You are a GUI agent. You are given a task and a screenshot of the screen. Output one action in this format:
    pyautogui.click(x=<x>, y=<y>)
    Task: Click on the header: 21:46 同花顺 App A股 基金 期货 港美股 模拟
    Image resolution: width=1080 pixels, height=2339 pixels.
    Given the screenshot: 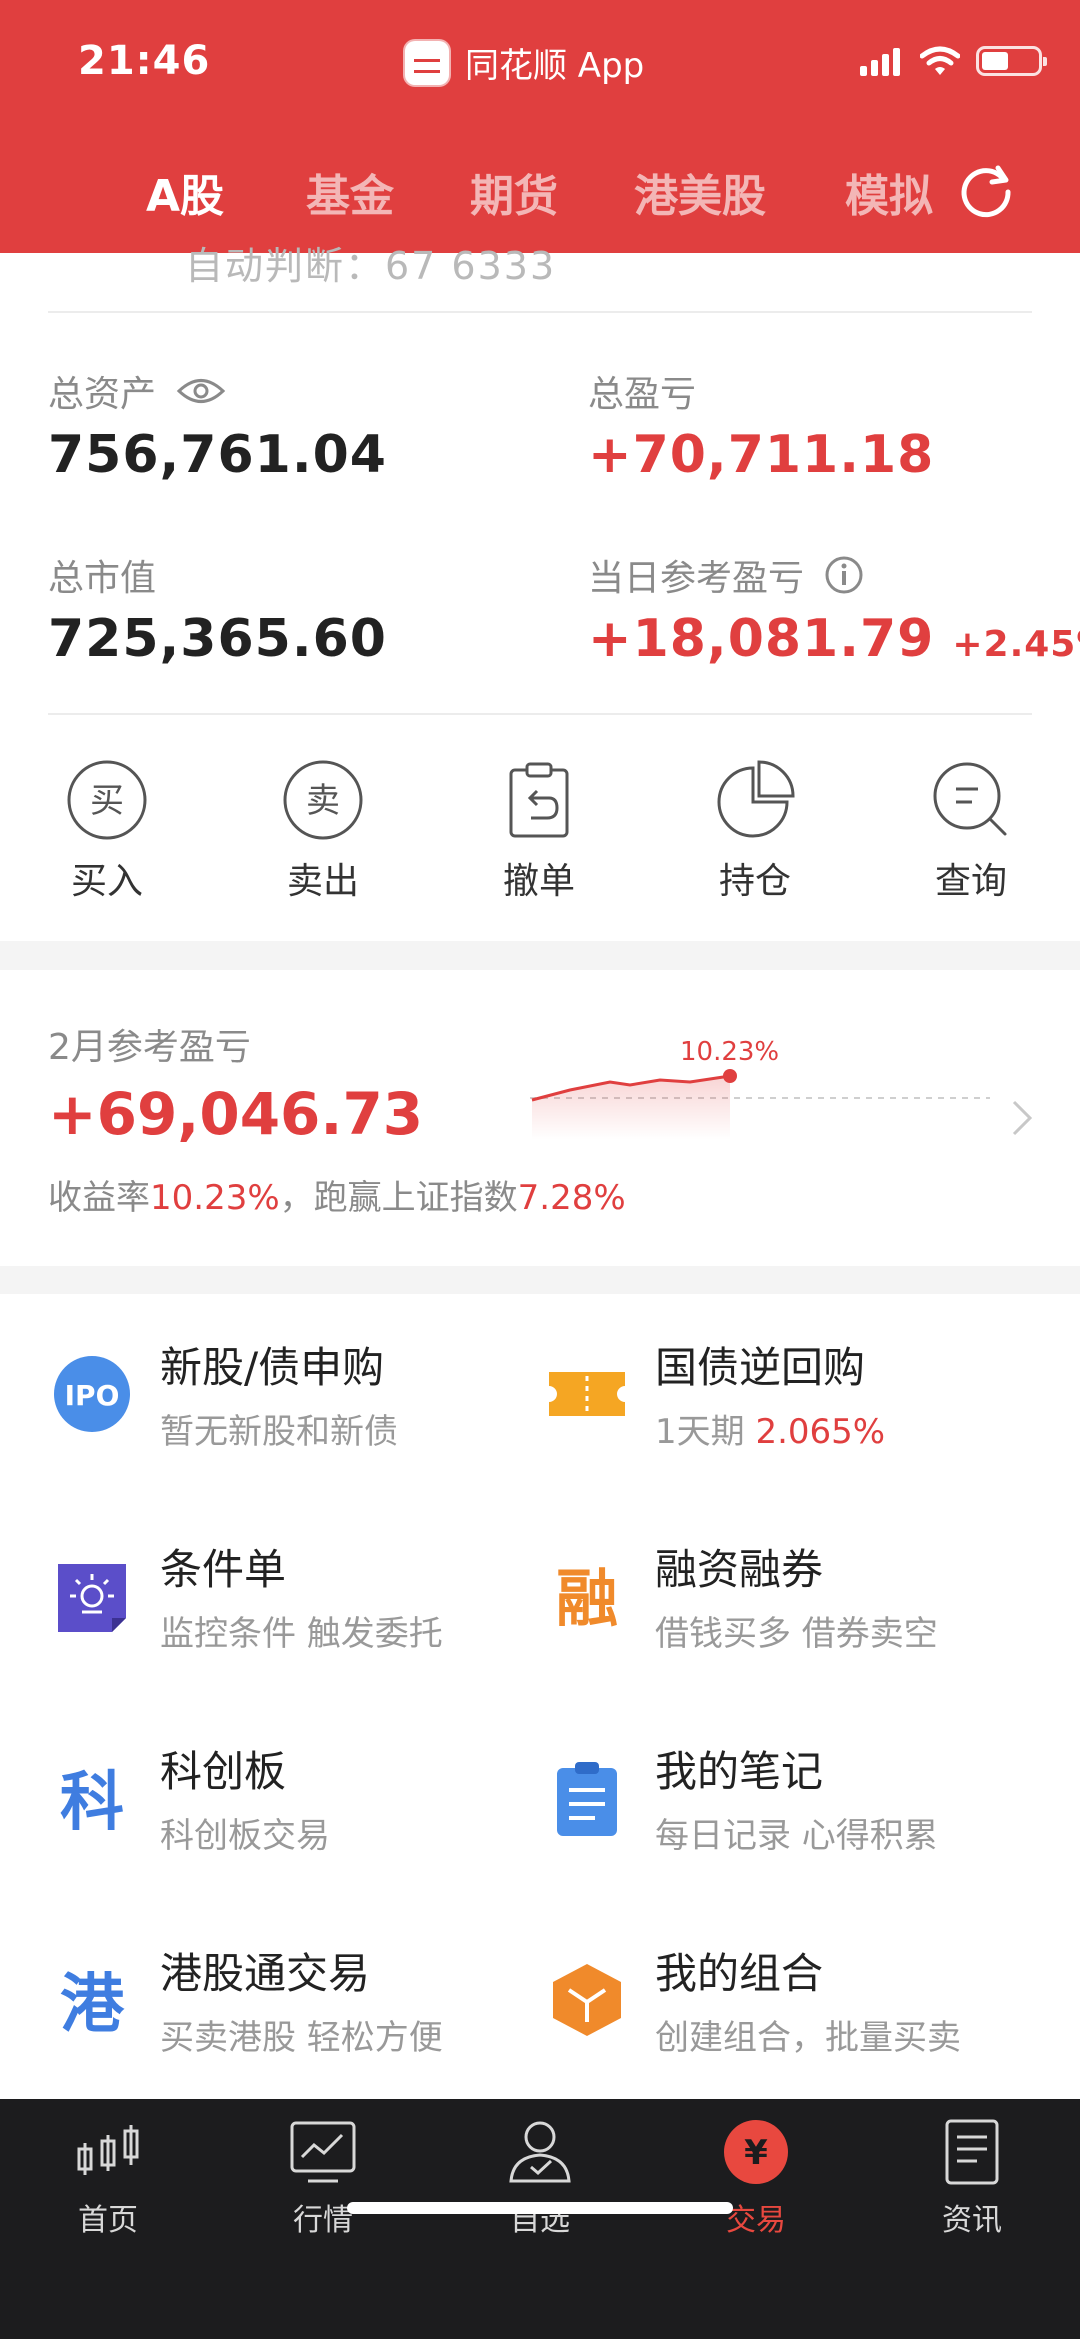 What is the action you would take?
    pyautogui.click(x=540, y=126)
    